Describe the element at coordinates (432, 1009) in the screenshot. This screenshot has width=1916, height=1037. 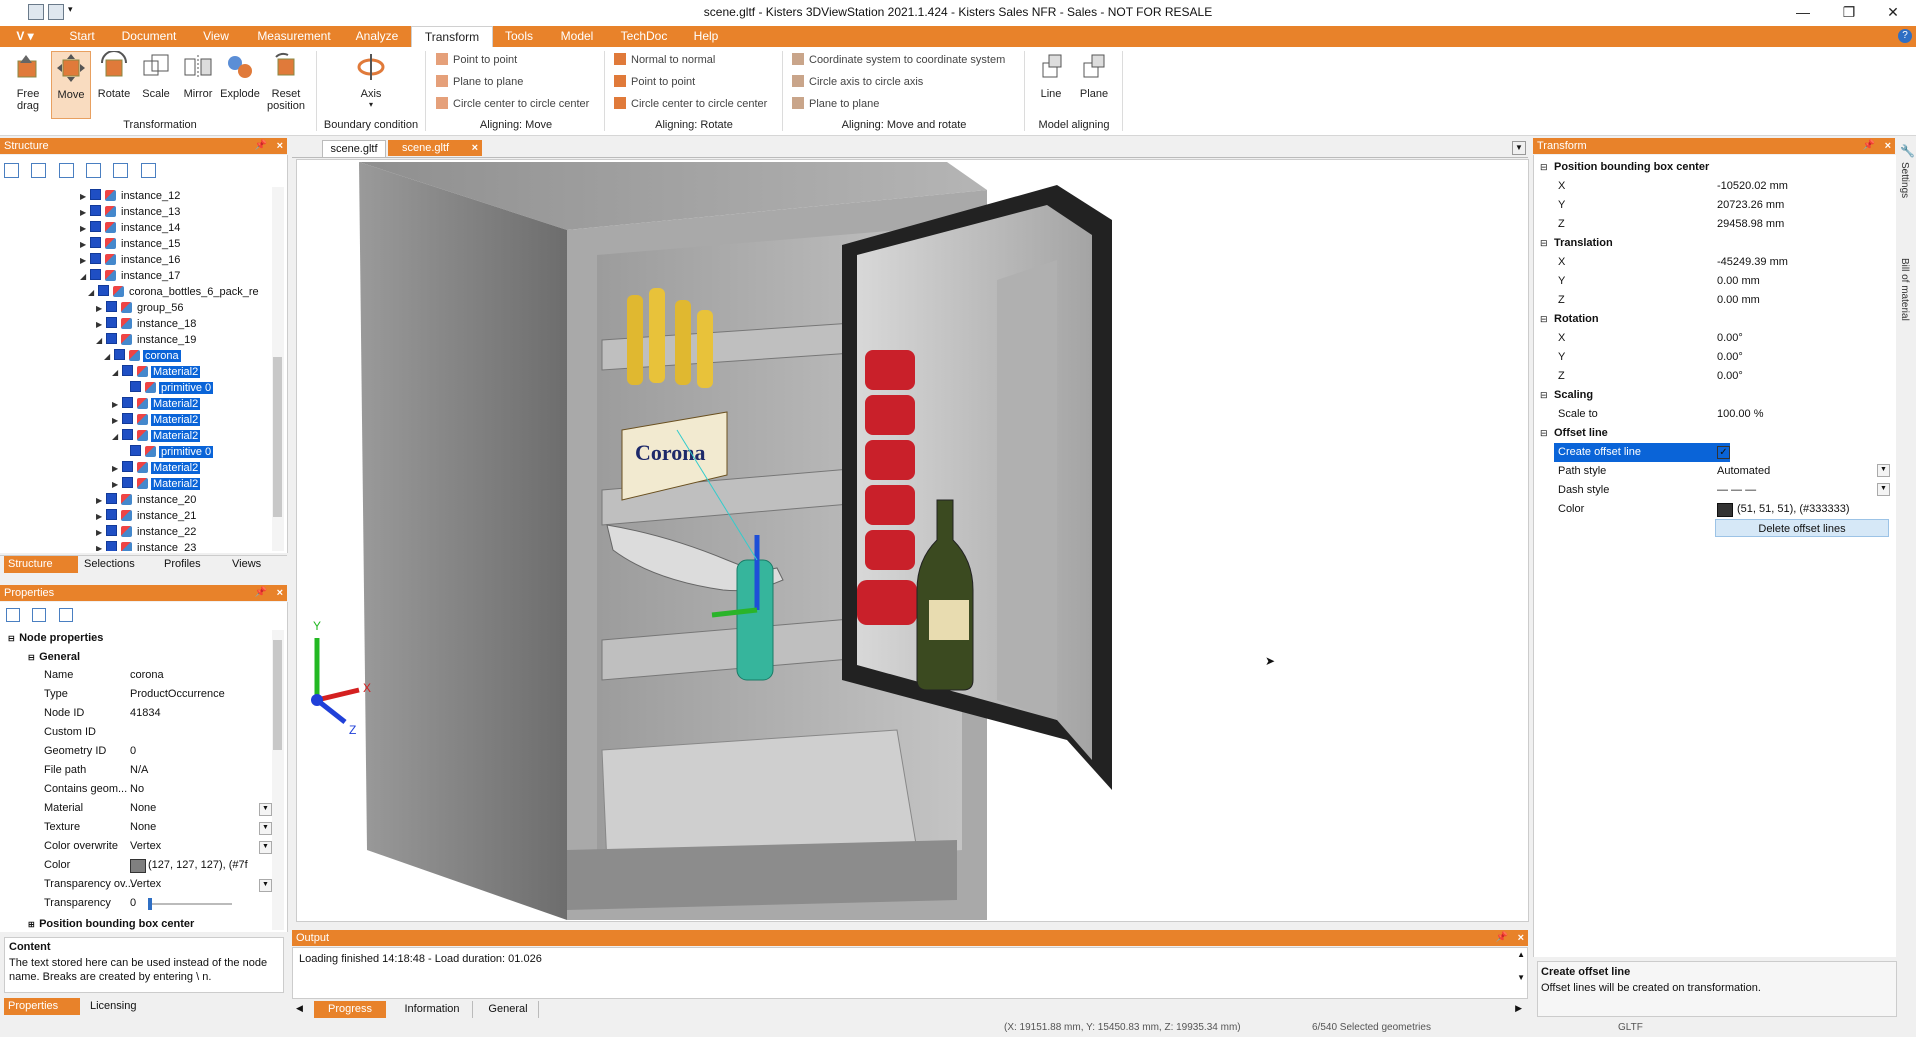
I see `tab-information: Information` at that location.